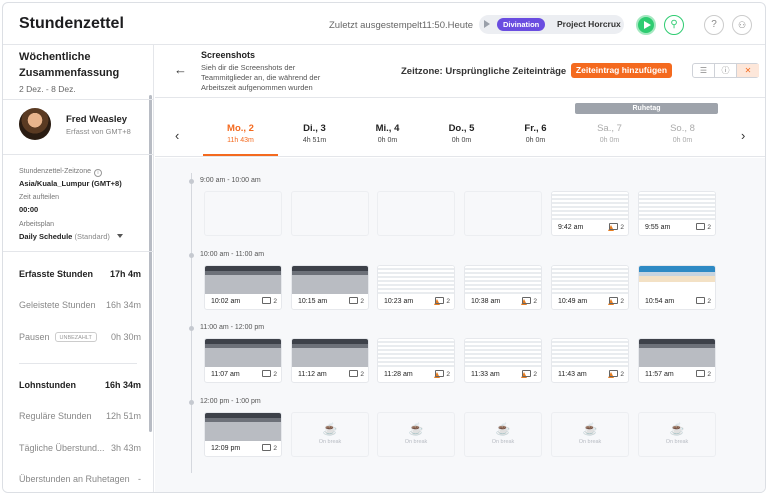  Describe the element at coordinates (228, 55) in the screenshot. I see `page-title: Screenshots` at that location.